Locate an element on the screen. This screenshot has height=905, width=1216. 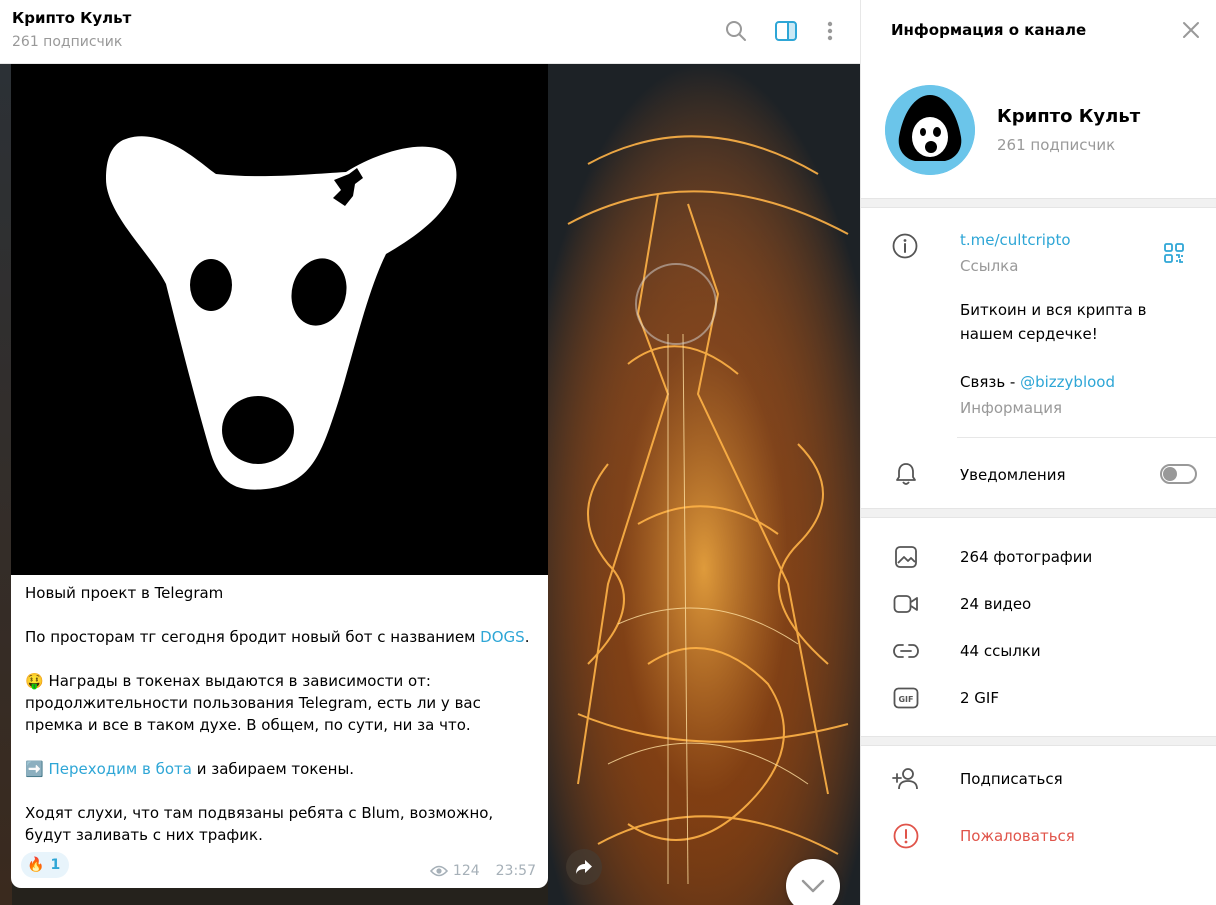
bell-icon is located at coordinates (906, 474).